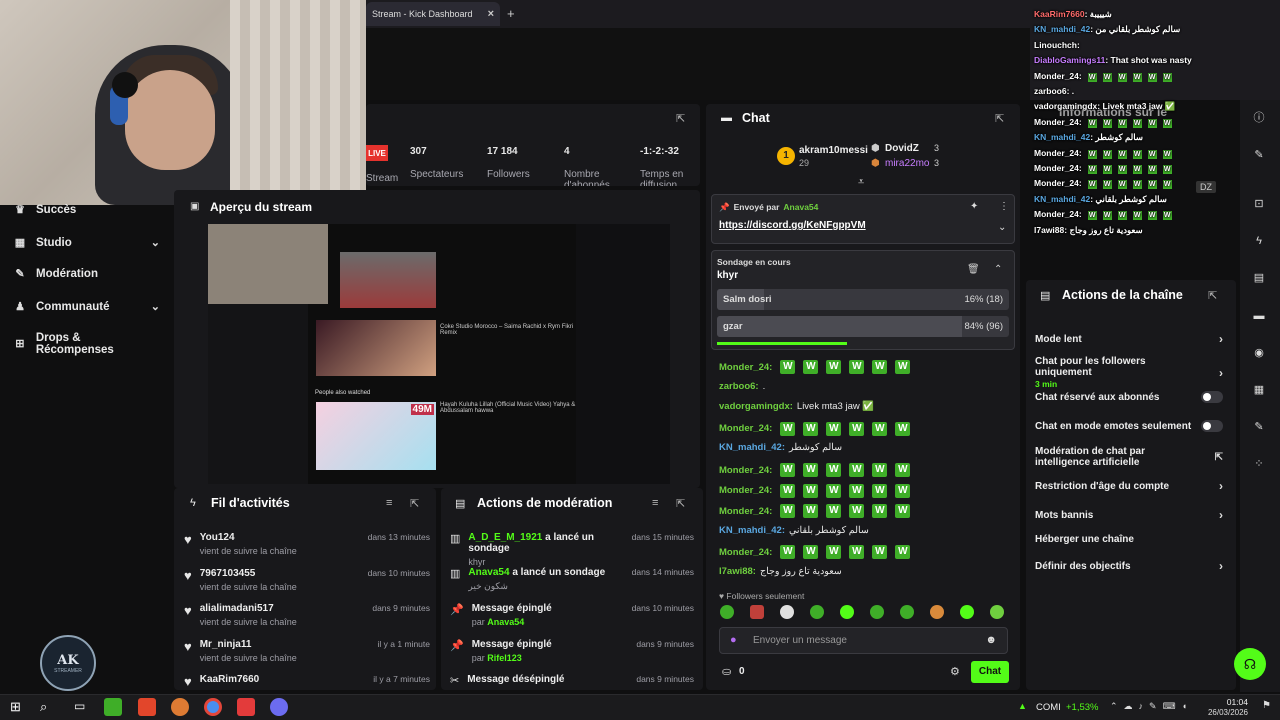 This screenshot has height=720, width=1280. Describe the element at coordinates (180, 707) in the screenshot. I see `chrome-alt-icon` at that location.